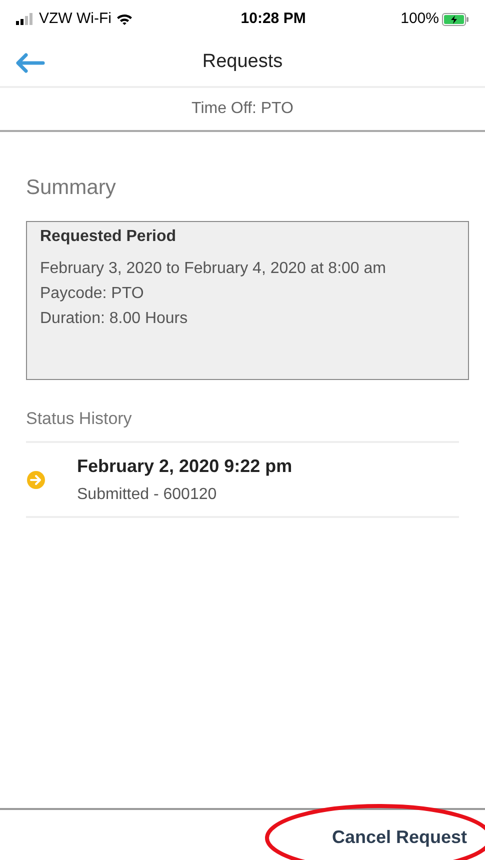 This screenshot has height=860, width=485. Describe the element at coordinates (419, 18) in the screenshot. I see `battery-percent: 100%` at that location.